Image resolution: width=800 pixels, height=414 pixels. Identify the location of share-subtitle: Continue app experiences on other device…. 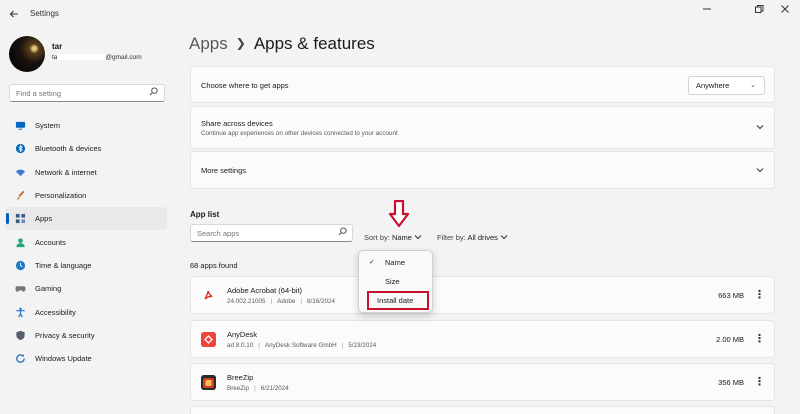
(299, 133).